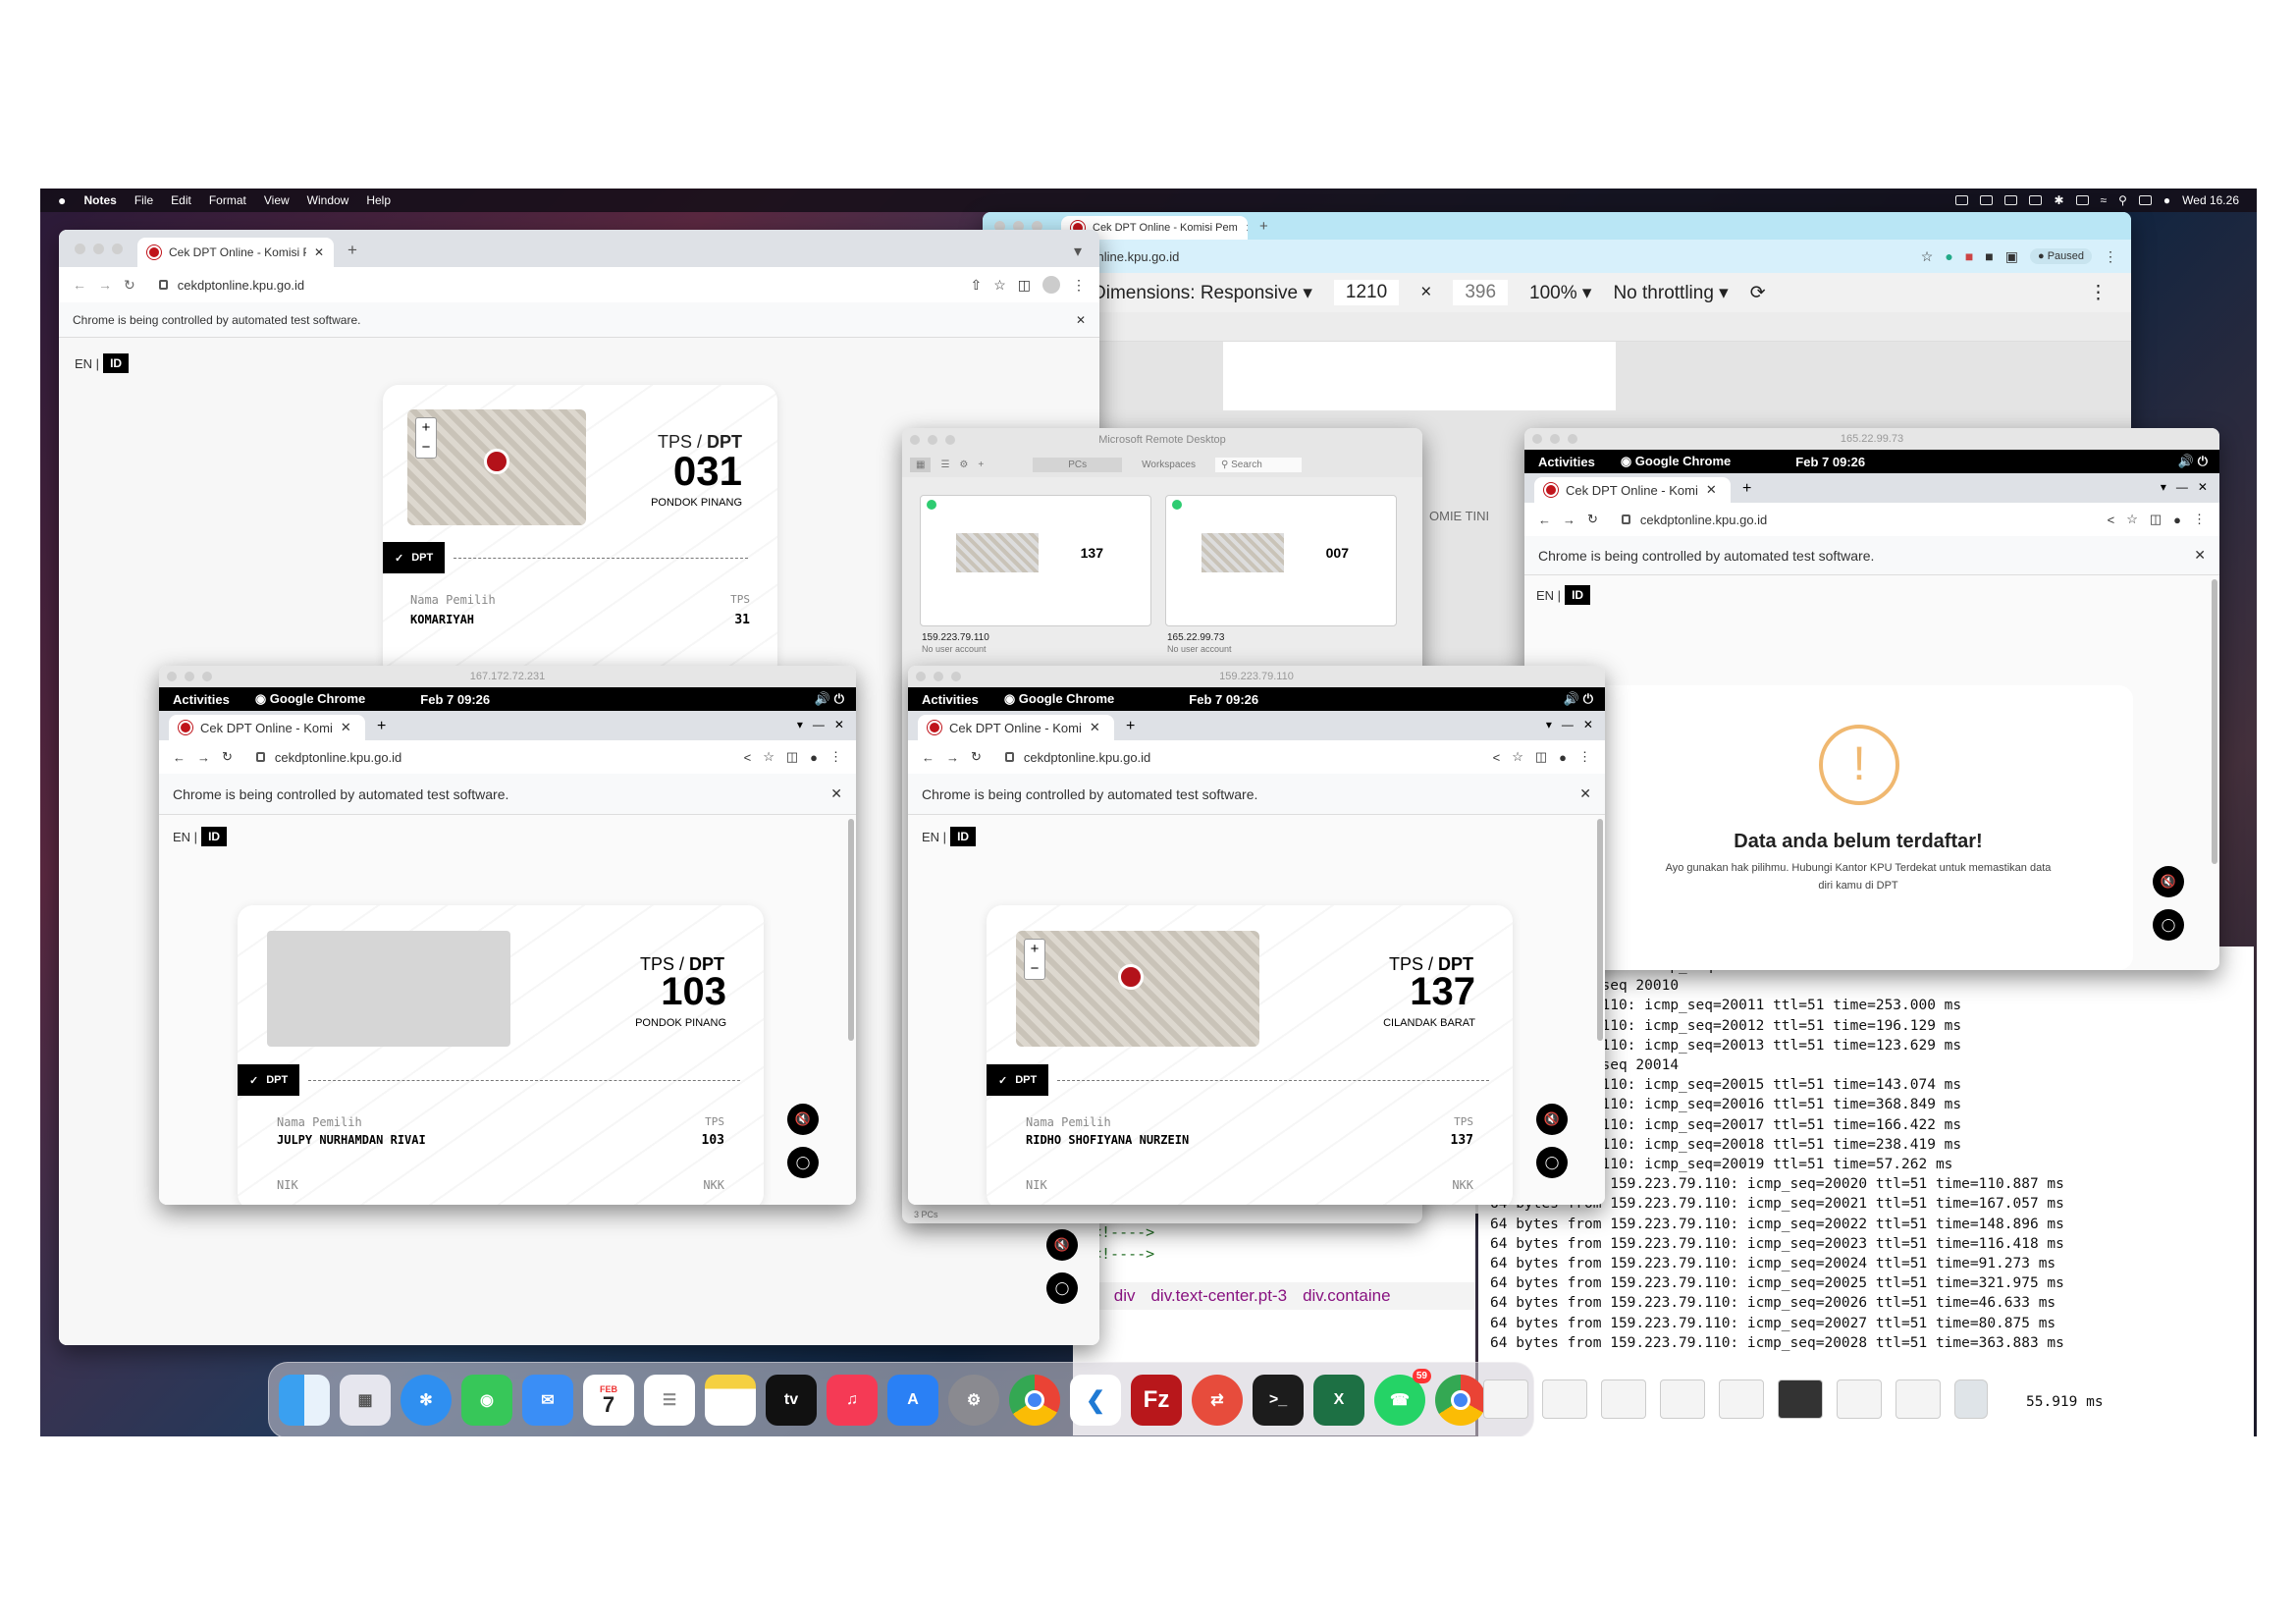 The width and height of the screenshot is (2296, 1623). Describe the element at coordinates (304, 1400) in the screenshot. I see `finder-icon` at that location.